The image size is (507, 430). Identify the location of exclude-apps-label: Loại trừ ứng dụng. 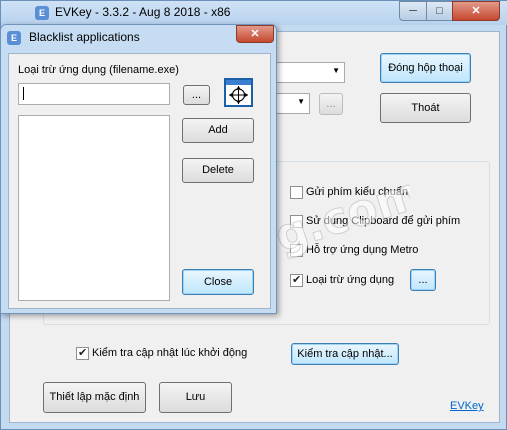
(350, 280).